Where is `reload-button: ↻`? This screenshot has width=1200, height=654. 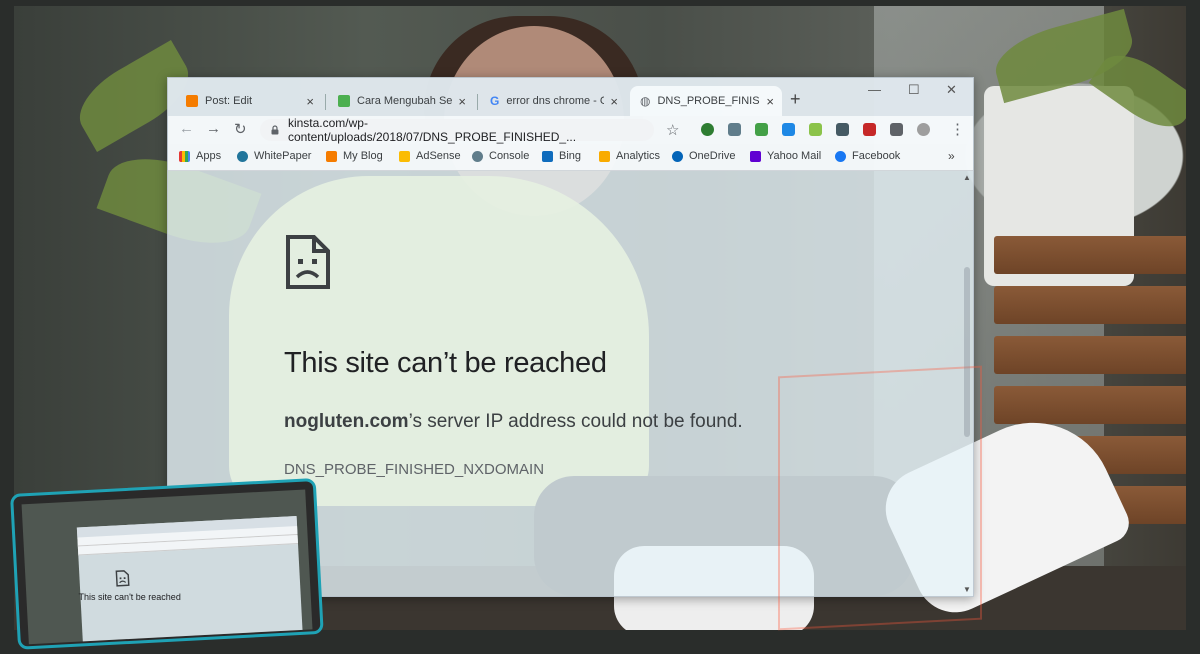 reload-button: ↻ is located at coordinates (240, 129).